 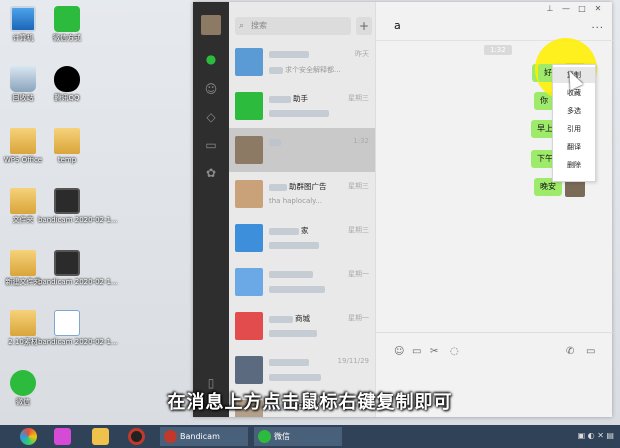 I want to click on maximize-icon: □, so click(x=582, y=8).